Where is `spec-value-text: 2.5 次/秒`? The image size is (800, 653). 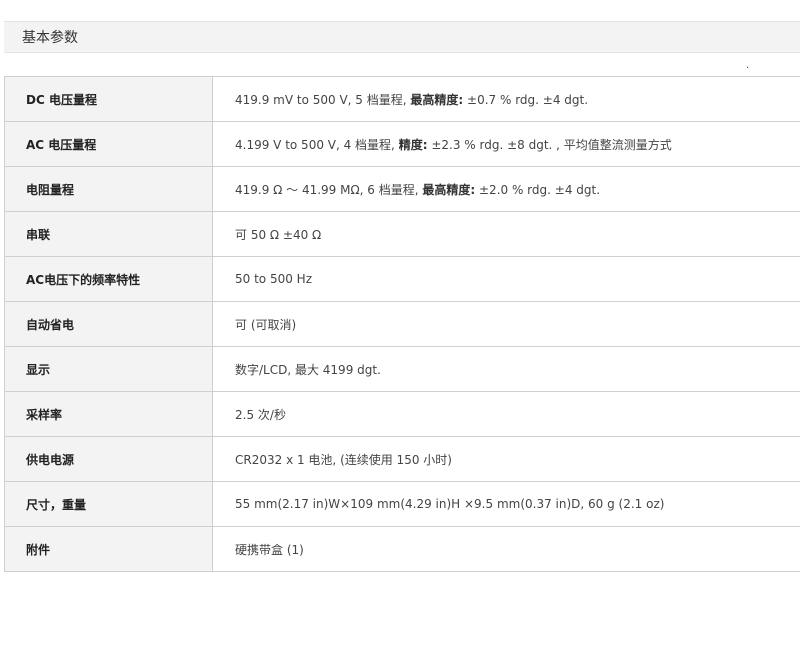 spec-value-text: 2.5 次/秒 is located at coordinates (260, 414).